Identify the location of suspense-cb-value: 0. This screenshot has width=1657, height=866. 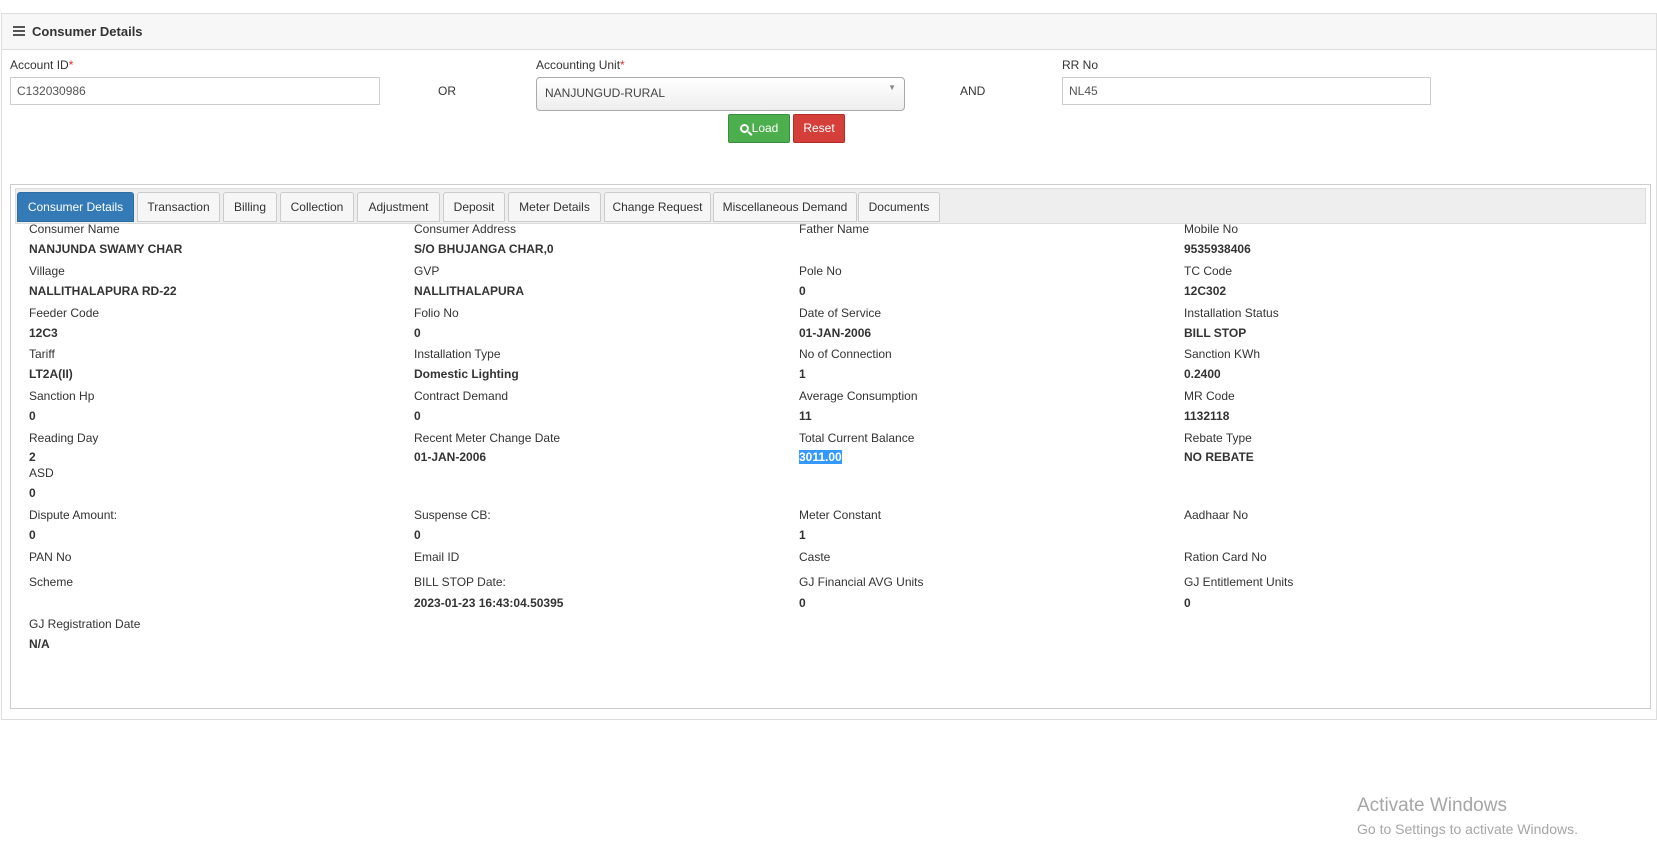
(417, 535).